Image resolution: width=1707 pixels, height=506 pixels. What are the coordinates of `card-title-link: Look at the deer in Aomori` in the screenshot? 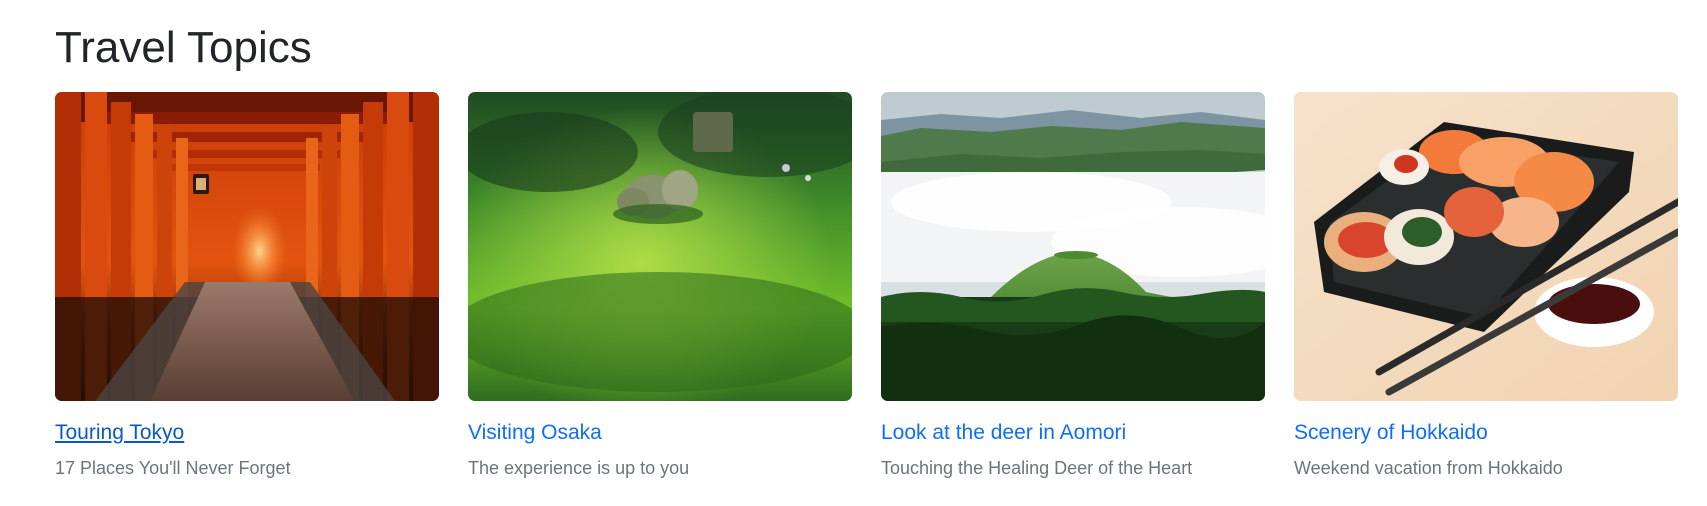 It's located at (1003, 433).